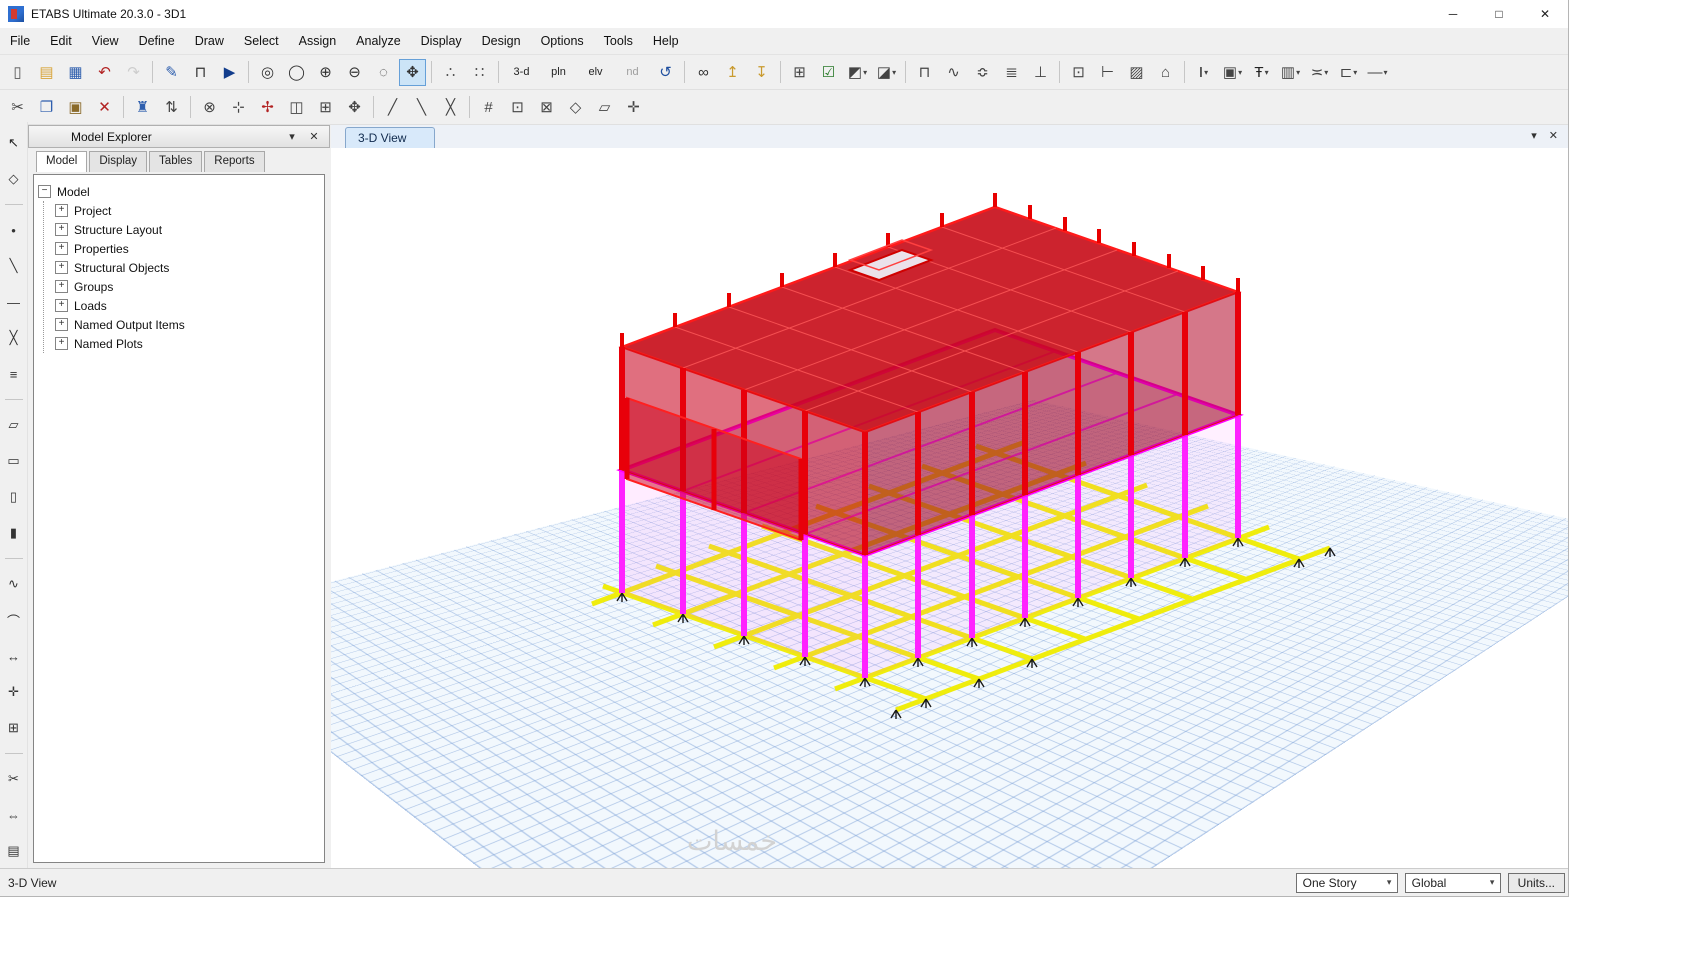 This screenshot has width=1700, height=970. What do you see at coordinates (229, 72) in the screenshot?
I see `run-analysis-button: ▶` at bounding box center [229, 72].